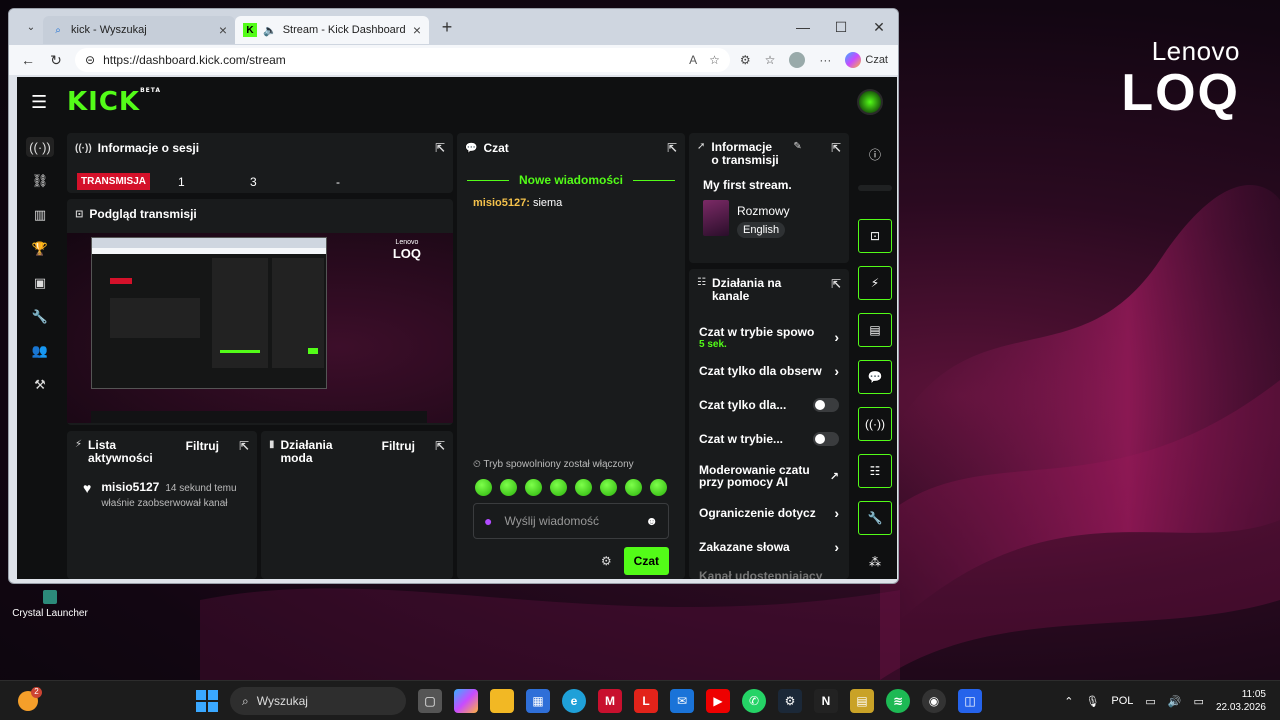 The image size is (1280, 720). I want to click on tools-nav-icon: ⚒, so click(40, 385).